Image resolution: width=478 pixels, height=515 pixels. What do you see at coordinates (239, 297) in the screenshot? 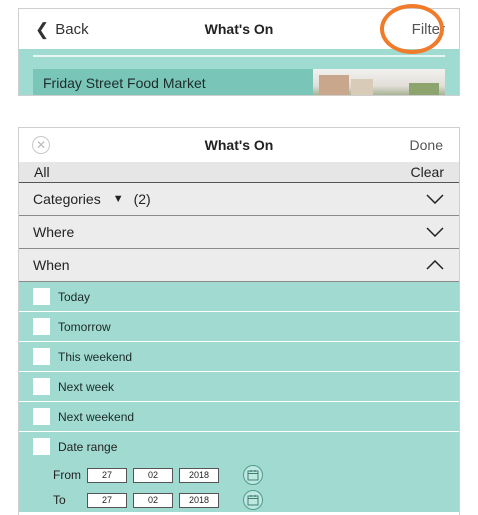
I see `option-today: Today` at bounding box center [239, 297].